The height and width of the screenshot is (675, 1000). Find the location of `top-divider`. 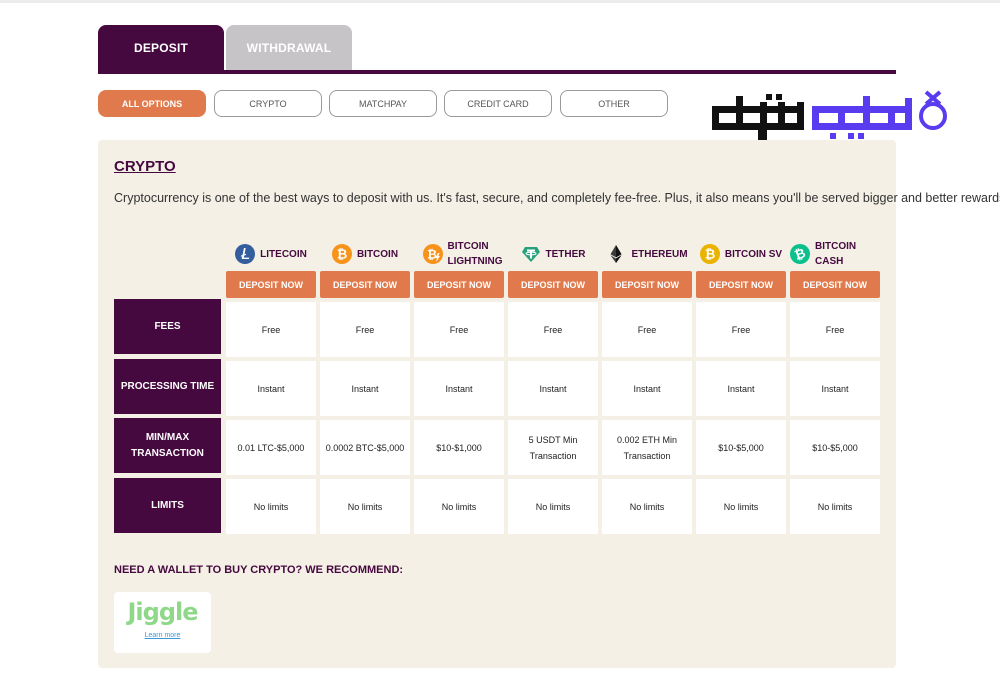

top-divider is located at coordinates (500, 1).